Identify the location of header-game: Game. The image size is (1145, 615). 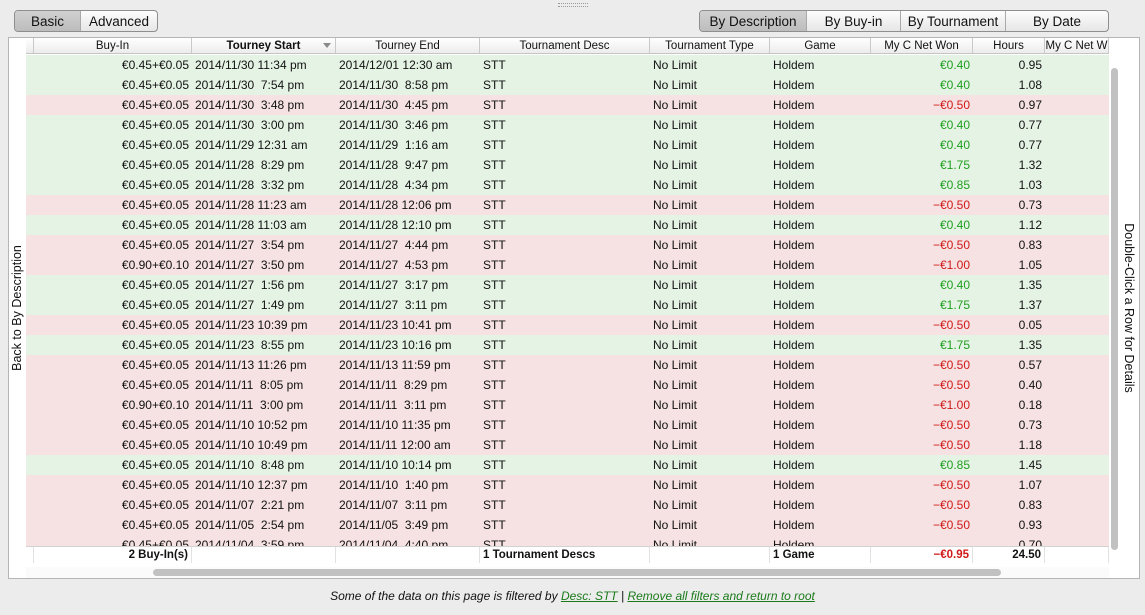
(820, 45).